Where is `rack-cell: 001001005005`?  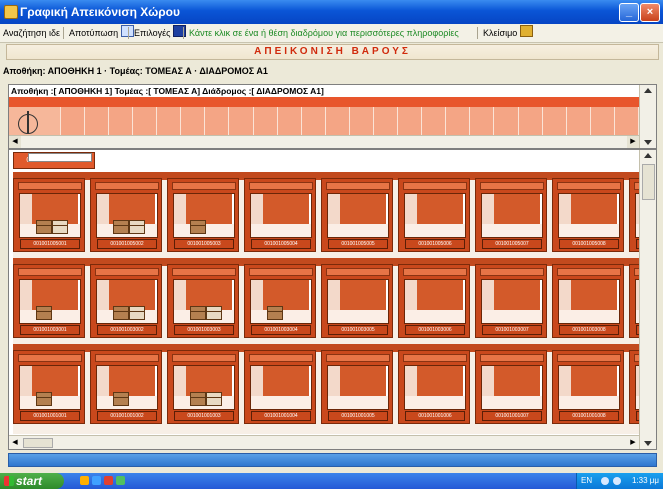
rack-cell: 001001005005 is located at coordinates (357, 215).